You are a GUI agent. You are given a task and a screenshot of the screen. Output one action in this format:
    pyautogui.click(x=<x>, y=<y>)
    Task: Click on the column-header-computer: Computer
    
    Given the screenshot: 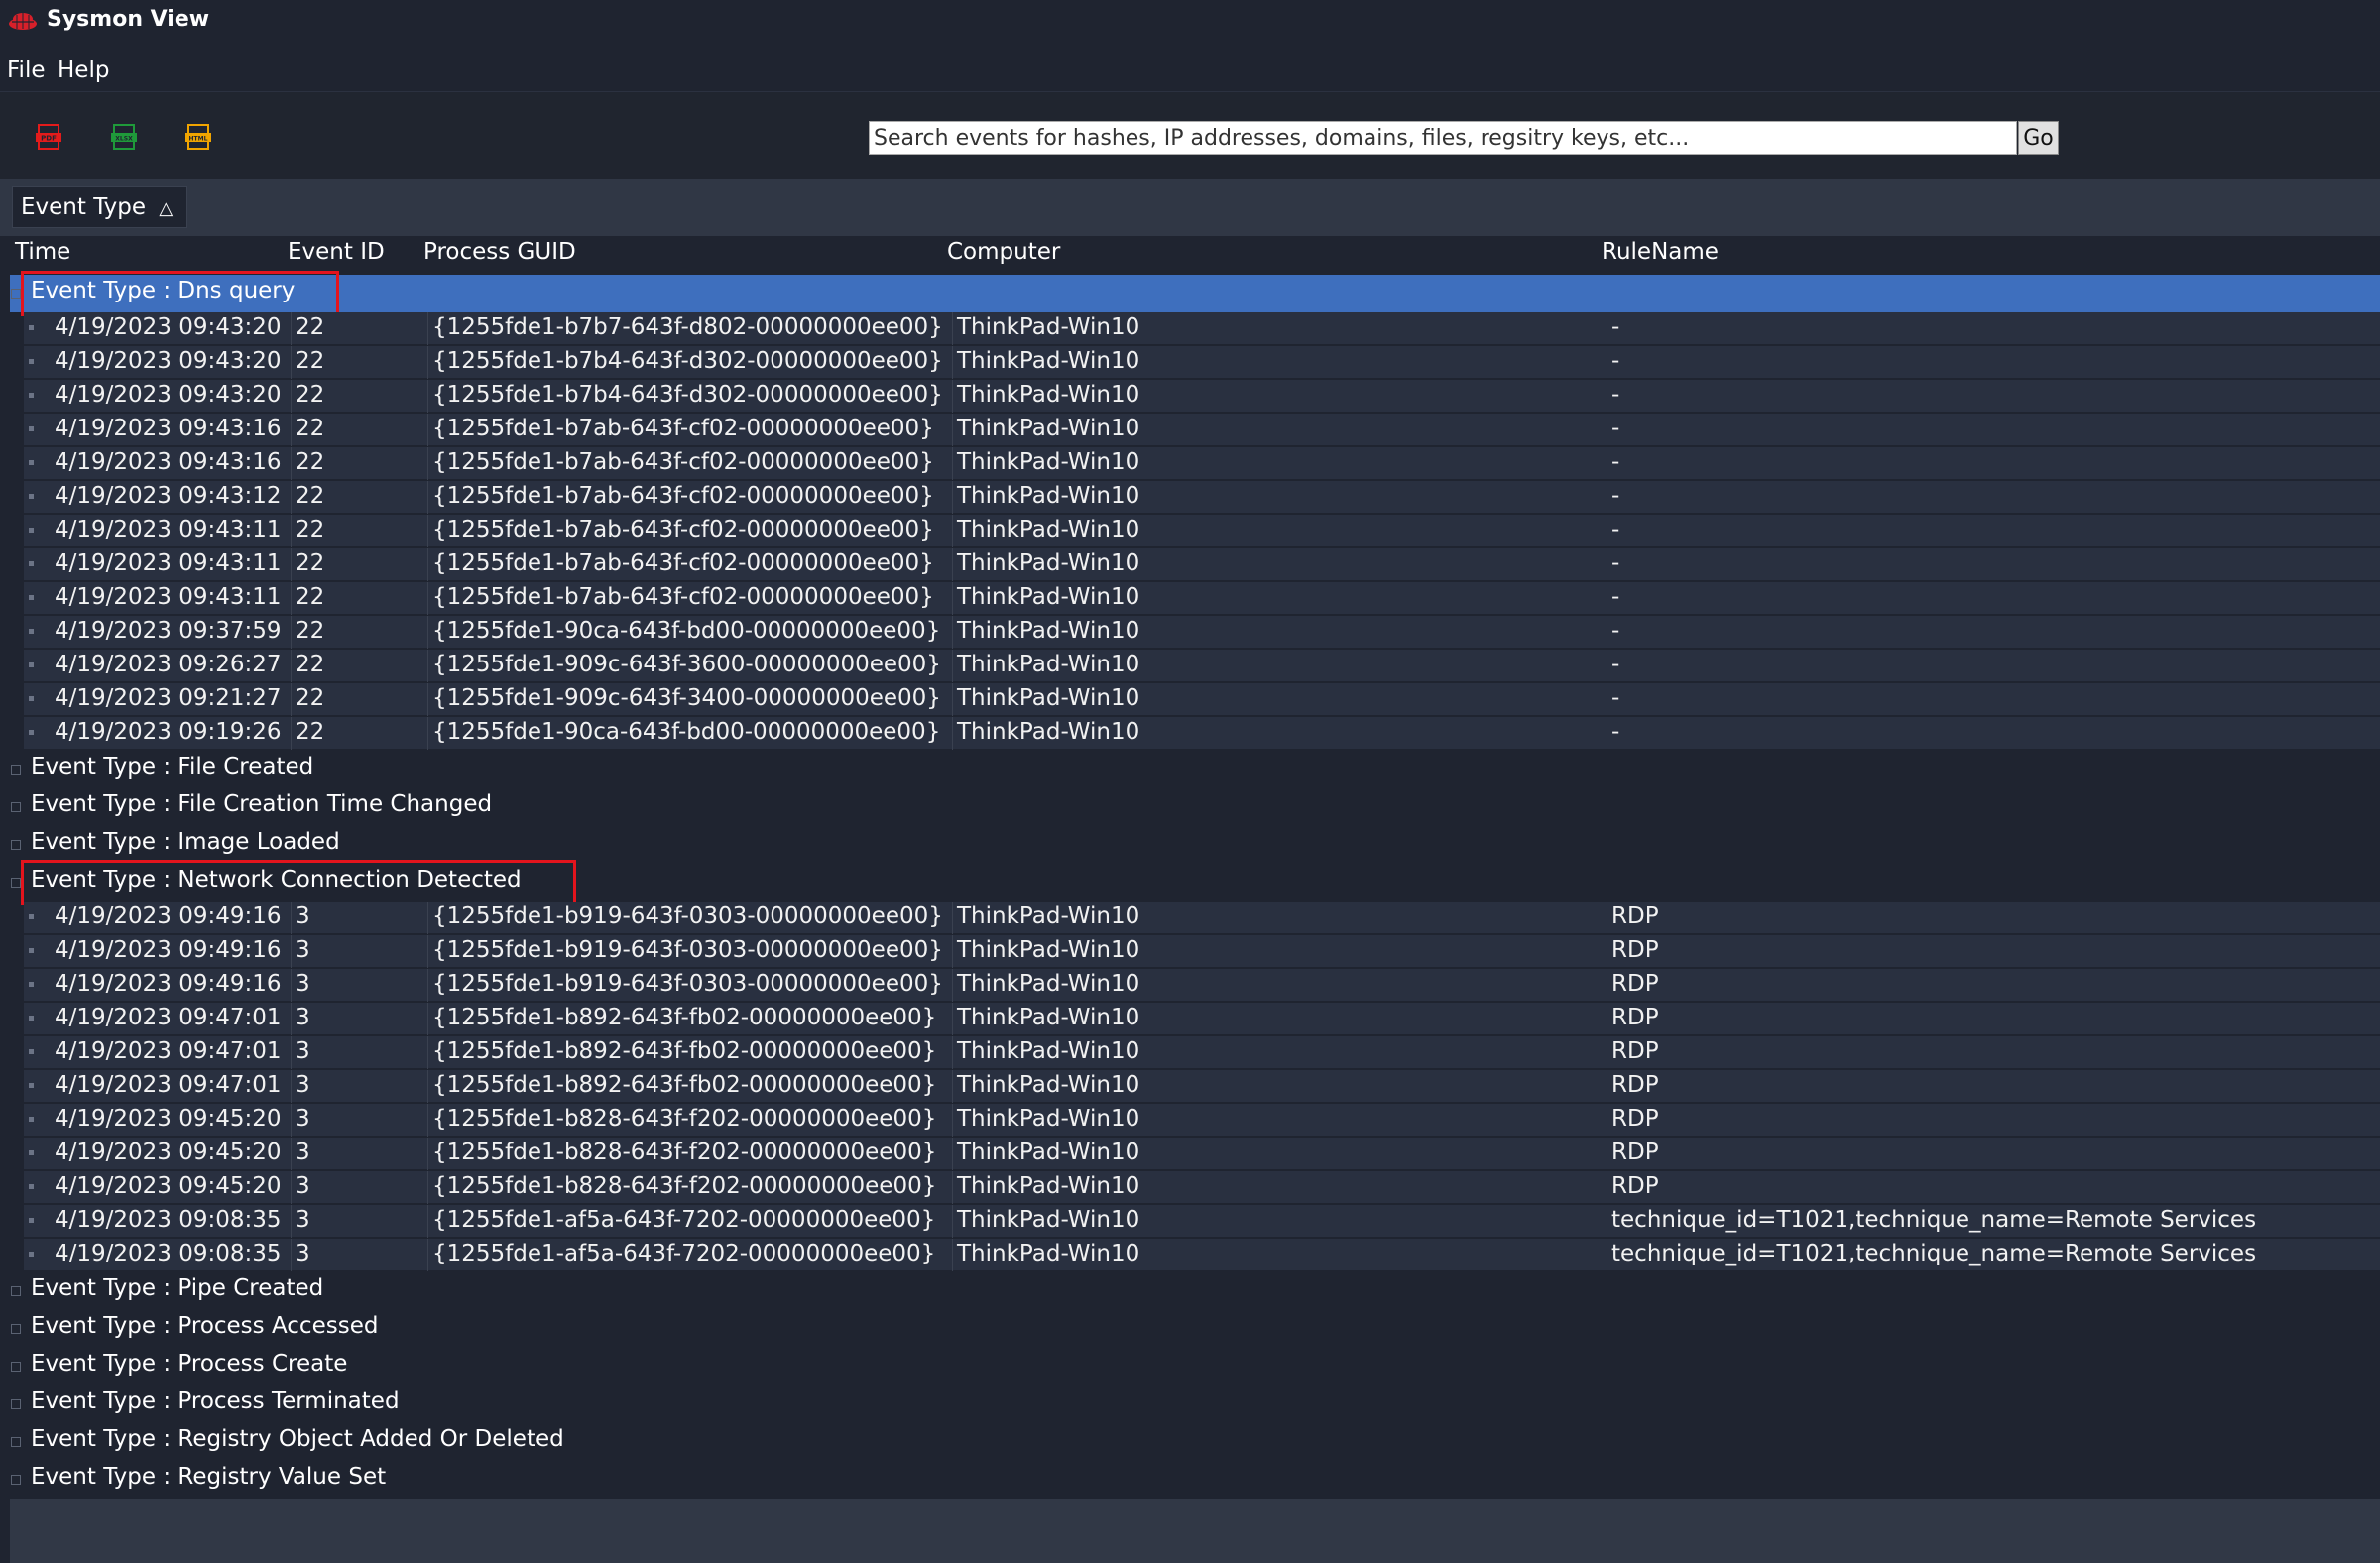 What is the action you would take?
    pyautogui.click(x=1003, y=252)
    